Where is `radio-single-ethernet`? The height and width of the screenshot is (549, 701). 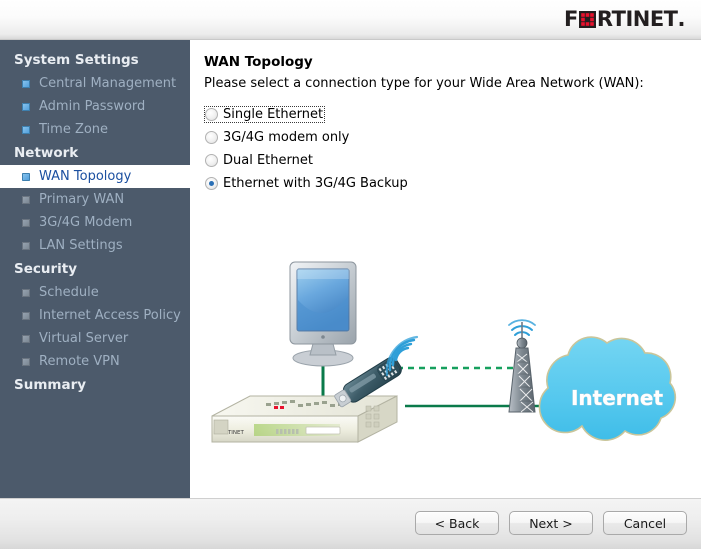 radio-single-ethernet is located at coordinates (211, 114).